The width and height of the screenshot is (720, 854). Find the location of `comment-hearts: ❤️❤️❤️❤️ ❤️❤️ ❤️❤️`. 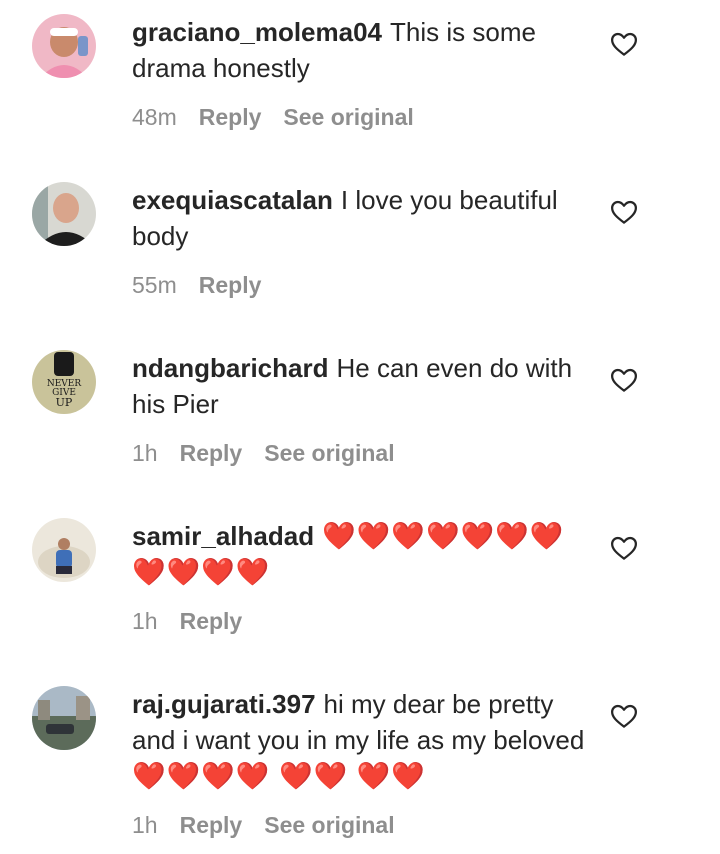

comment-hearts: ❤️❤️❤️❤️ ❤️❤️ ❤️❤️ is located at coordinates (279, 776).